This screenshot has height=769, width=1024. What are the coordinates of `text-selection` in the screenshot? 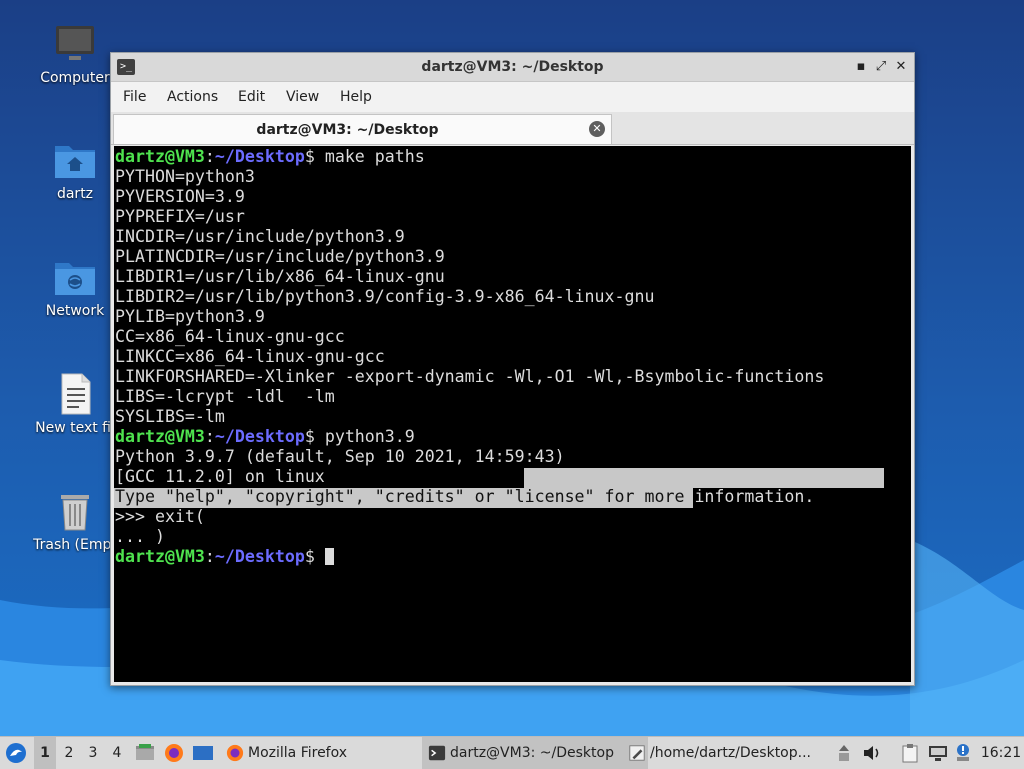 It's located at (704, 478).